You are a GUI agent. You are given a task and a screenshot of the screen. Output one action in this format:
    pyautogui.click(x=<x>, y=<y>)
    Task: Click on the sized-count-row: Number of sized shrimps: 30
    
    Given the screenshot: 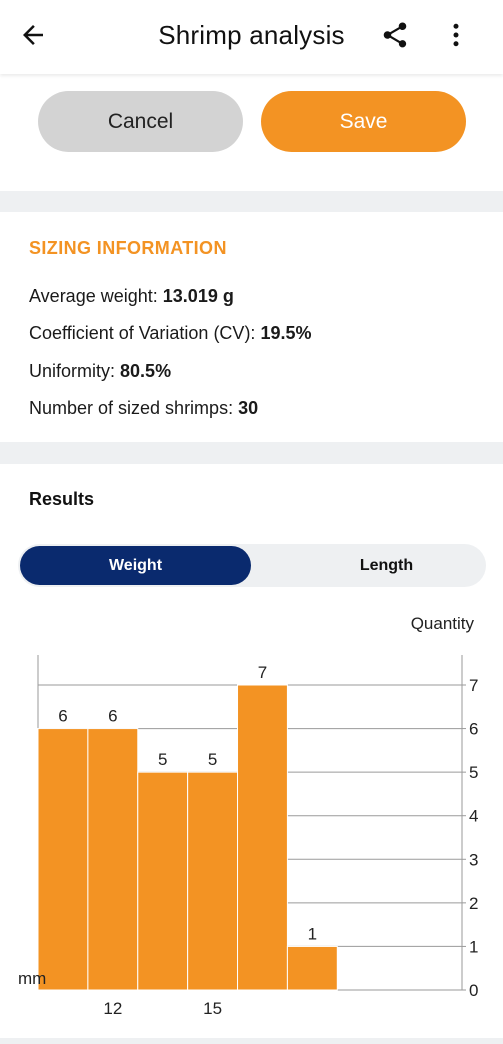 What is the action you would take?
    pyautogui.click(x=143, y=408)
    